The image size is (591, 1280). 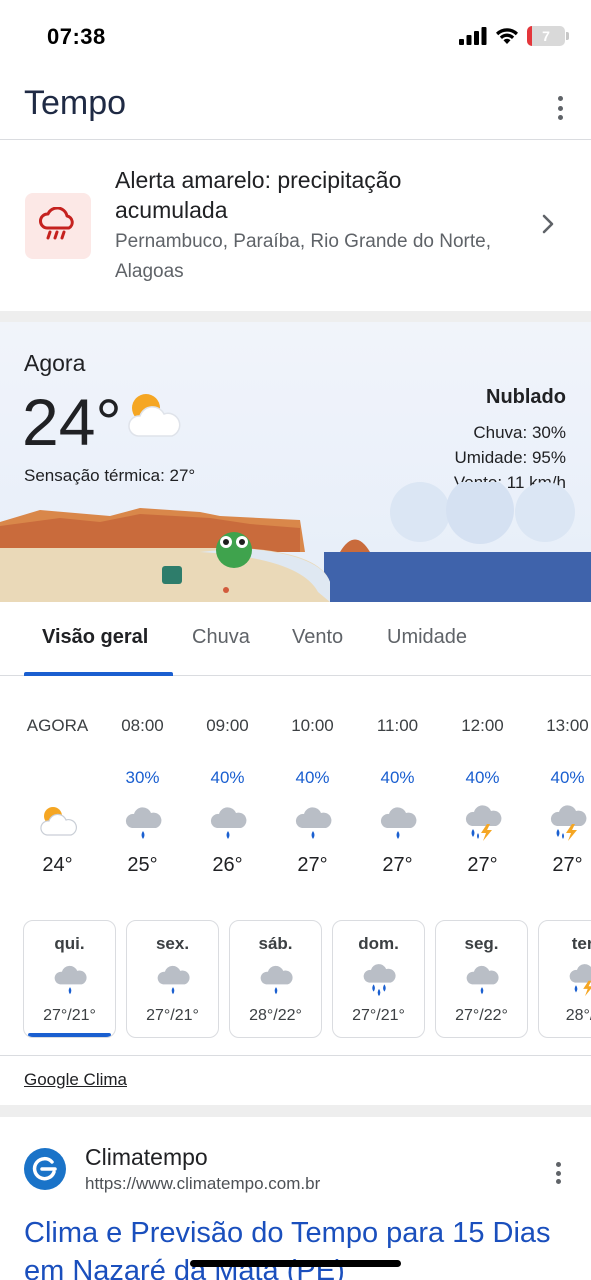 What do you see at coordinates (295, 1263) in the screenshot?
I see `home-indicator` at bounding box center [295, 1263].